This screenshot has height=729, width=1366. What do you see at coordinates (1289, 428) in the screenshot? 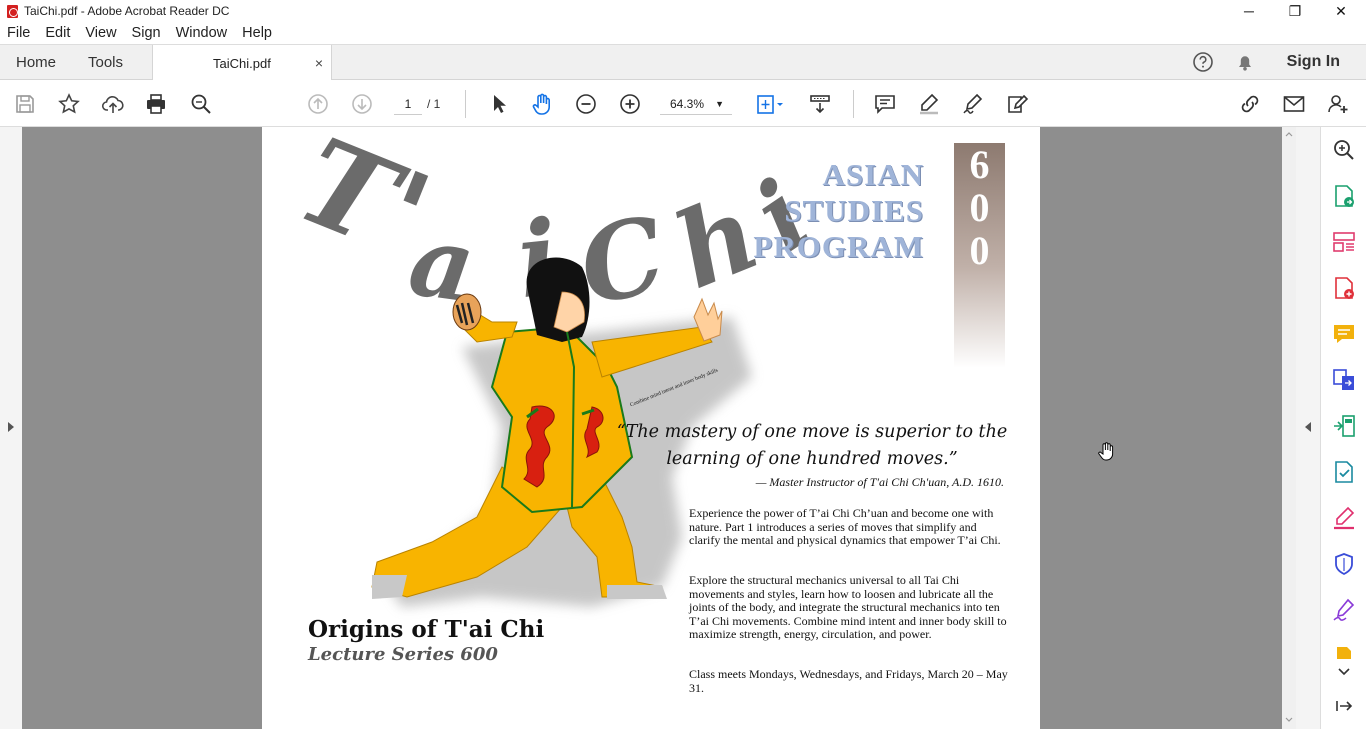
I see `vertical-scrollbar` at bounding box center [1289, 428].